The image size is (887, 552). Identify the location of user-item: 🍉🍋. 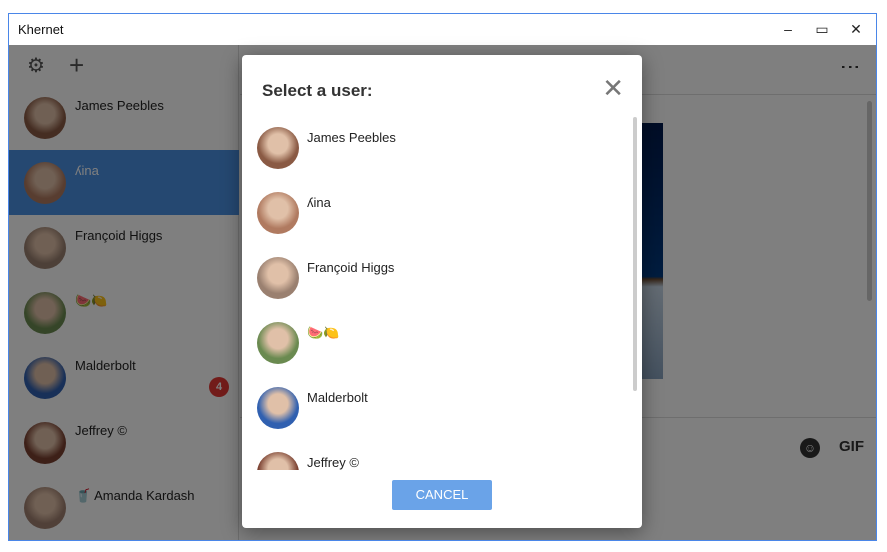
(437, 342).